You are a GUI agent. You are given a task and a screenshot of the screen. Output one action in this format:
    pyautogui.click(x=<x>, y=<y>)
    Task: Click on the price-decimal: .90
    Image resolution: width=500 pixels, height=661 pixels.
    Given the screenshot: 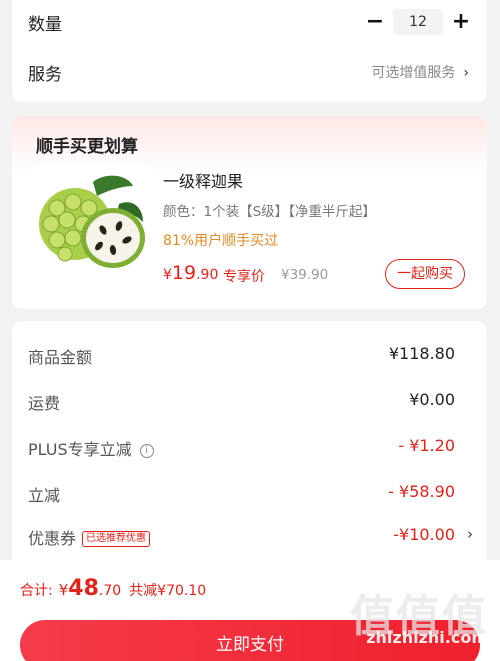 What is the action you would take?
    pyautogui.click(x=207, y=275)
    